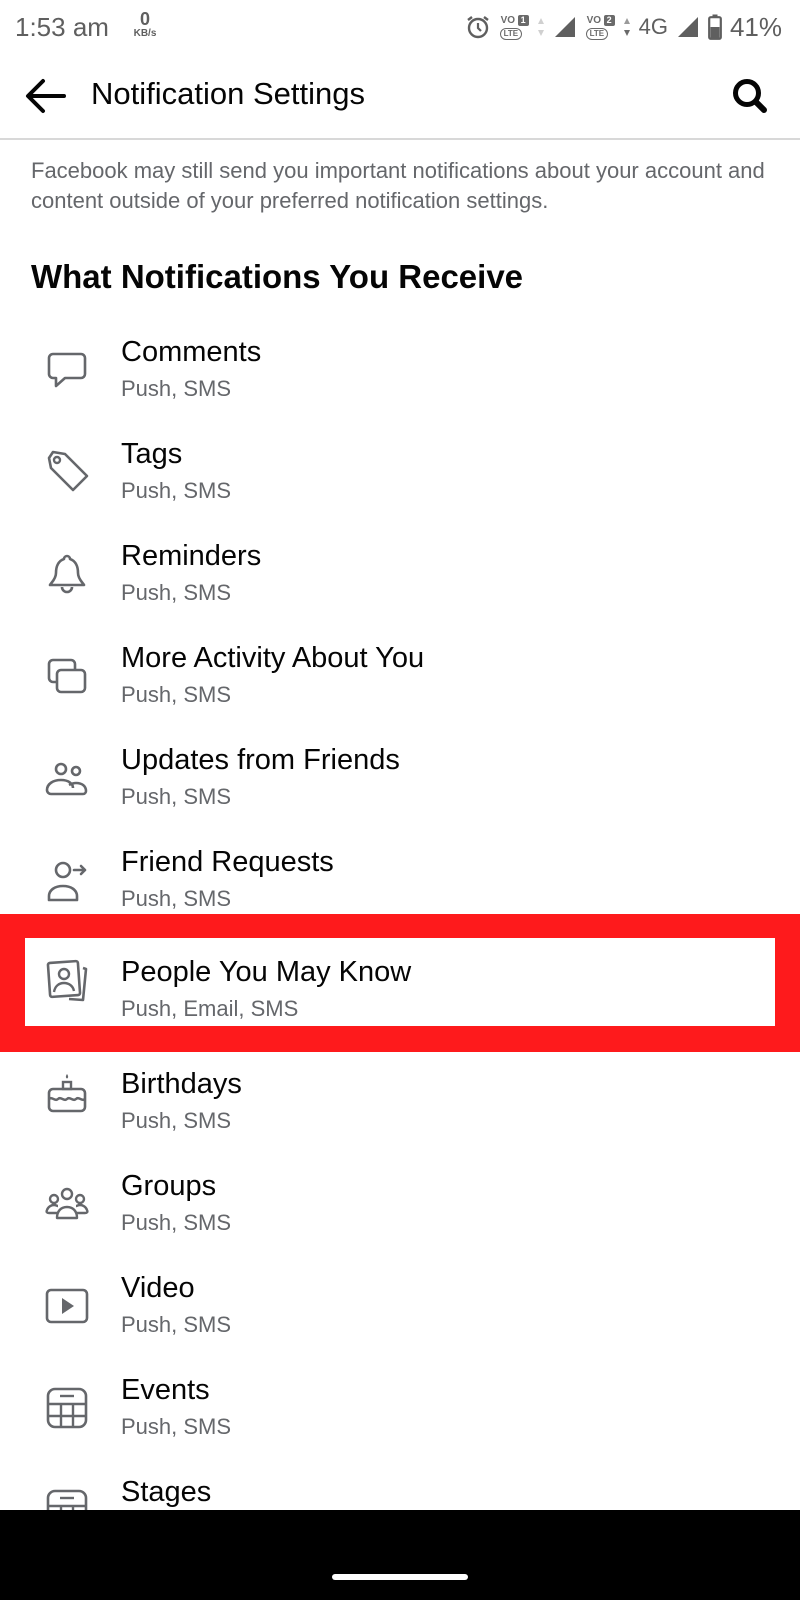 Image resolution: width=800 pixels, height=1600 pixels. I want to click on list-item-comments: Comments Push, SMS, so click(400, 371).